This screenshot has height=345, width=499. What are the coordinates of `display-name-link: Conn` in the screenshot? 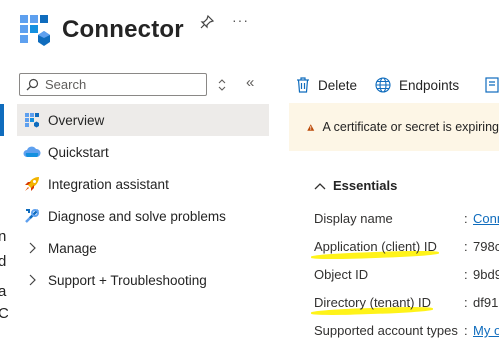 It's located at (486, 218).